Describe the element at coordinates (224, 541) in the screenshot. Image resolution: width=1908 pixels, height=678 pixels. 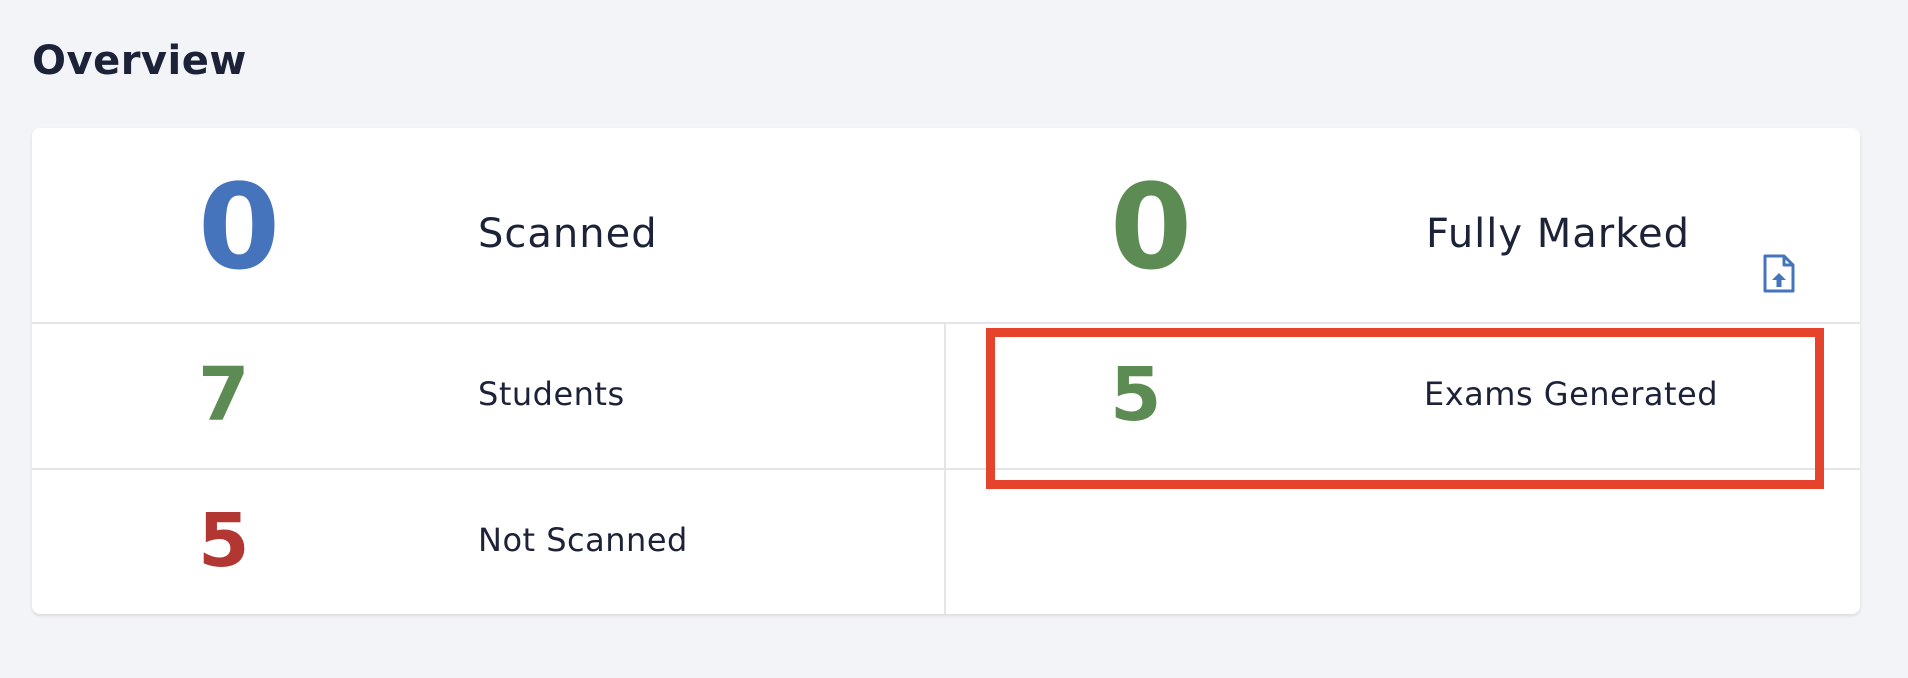
I see `not-scanned-count: 5` at that location.